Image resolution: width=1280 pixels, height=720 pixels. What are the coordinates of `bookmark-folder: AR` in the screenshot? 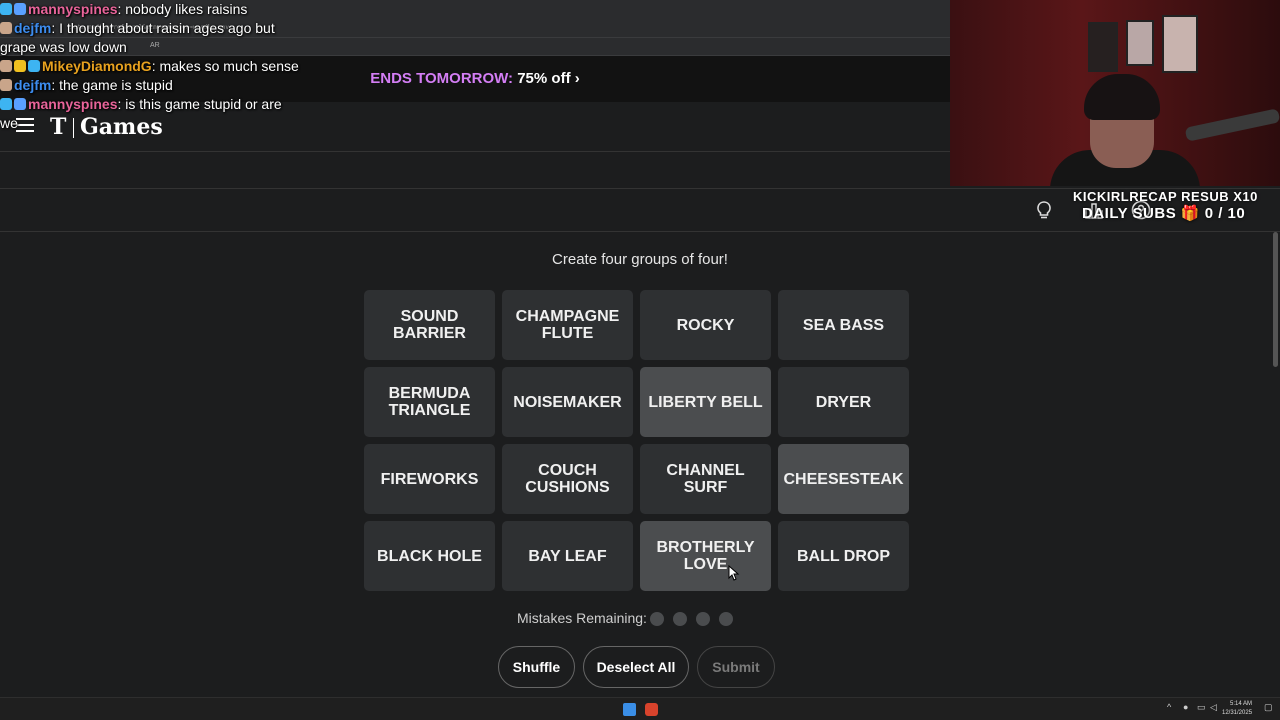 It's located at (155, 45).